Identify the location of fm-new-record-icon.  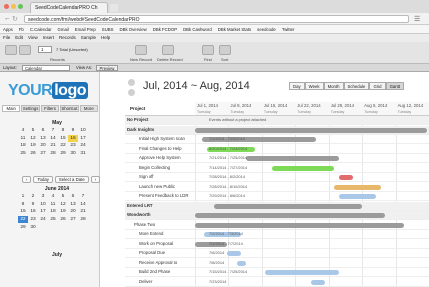
(141, 50).